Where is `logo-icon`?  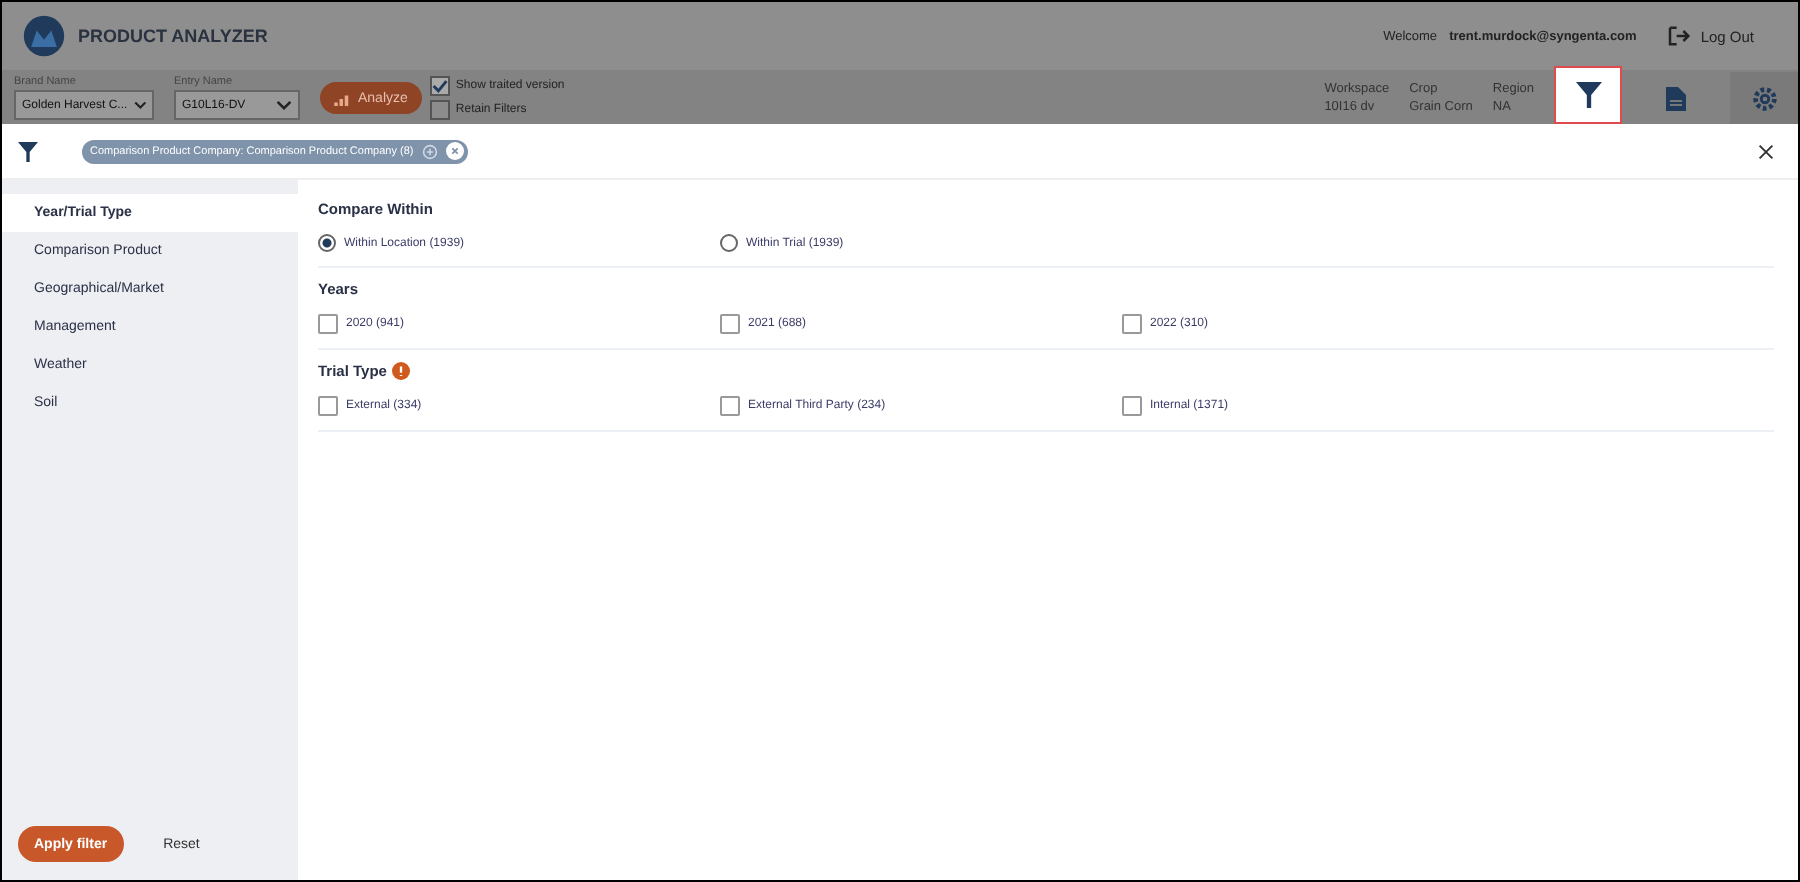
logo-icon is located at coordinates (44, 36).